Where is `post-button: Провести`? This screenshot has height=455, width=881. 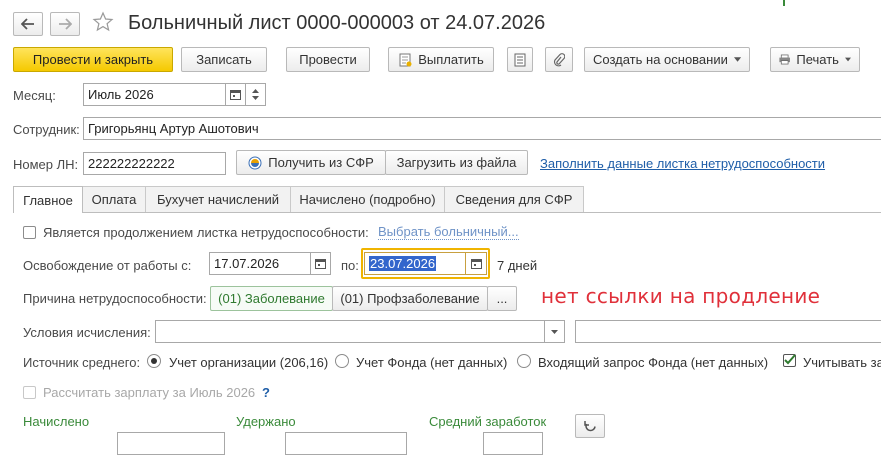 post-button: Провести is located at coordinates (328, 59).